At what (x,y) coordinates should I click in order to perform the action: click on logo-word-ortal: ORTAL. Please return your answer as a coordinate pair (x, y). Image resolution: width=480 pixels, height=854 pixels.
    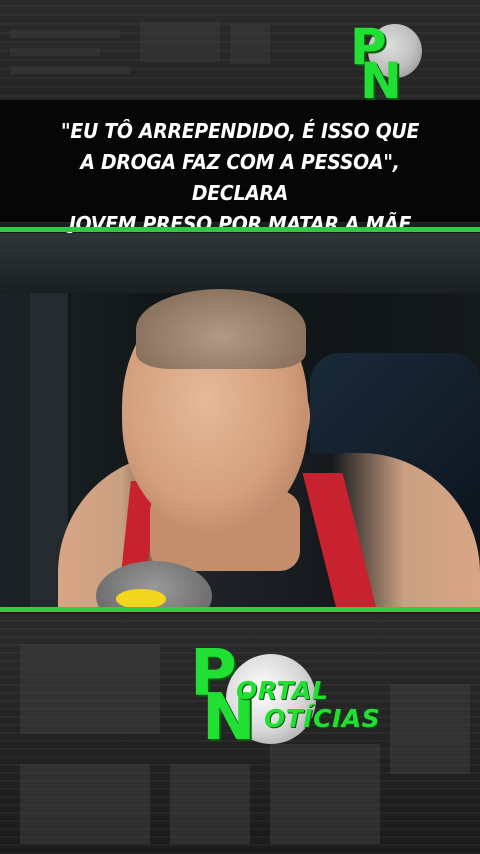
    Looking at the image, I should click on (282, 690).